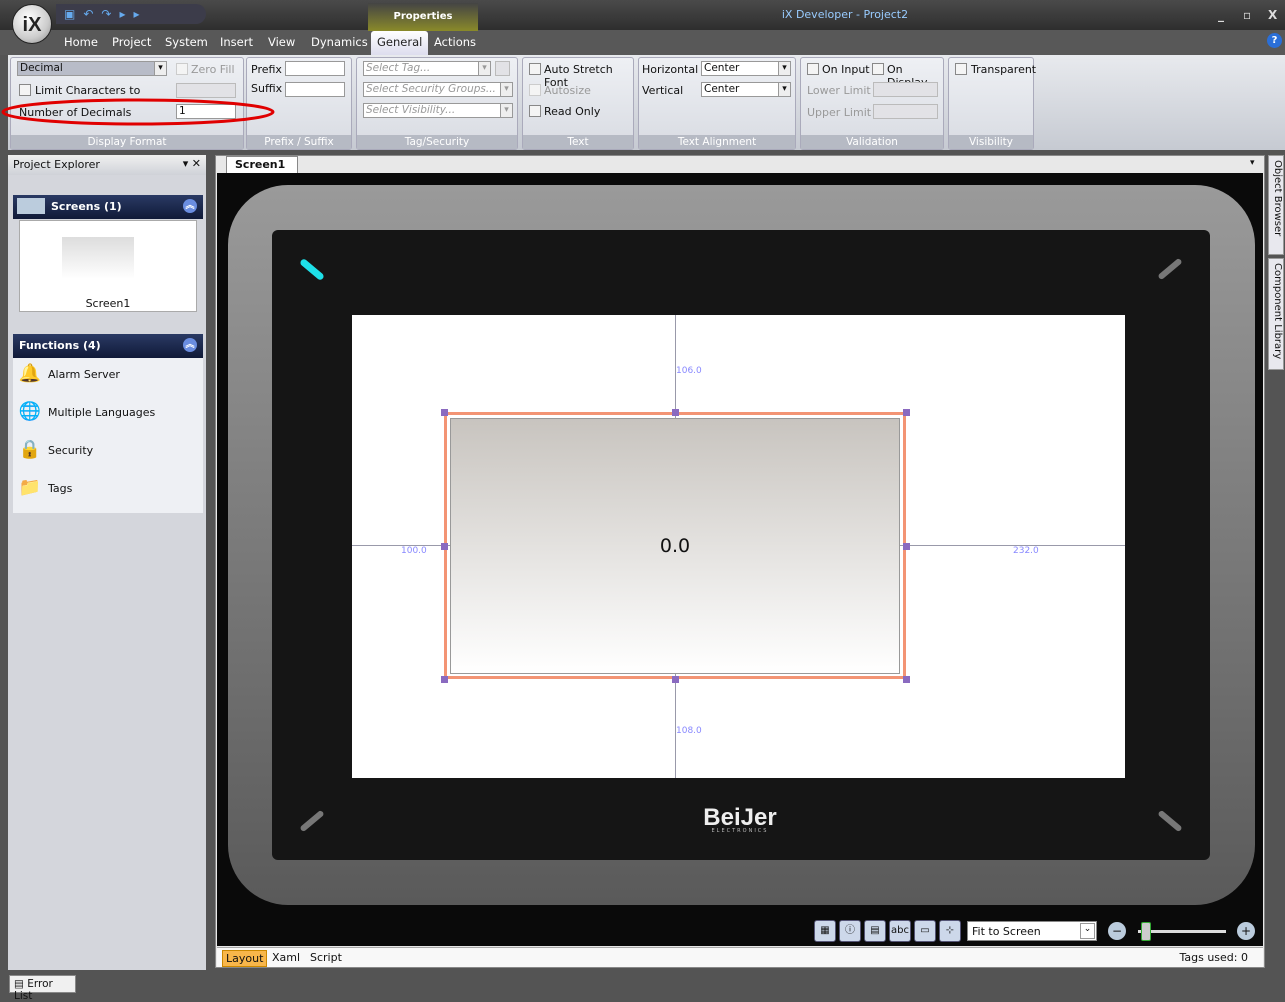  Describe the element at coordinates (878, 69) in the screenshot. I see `on-display-checkbox` at that location.